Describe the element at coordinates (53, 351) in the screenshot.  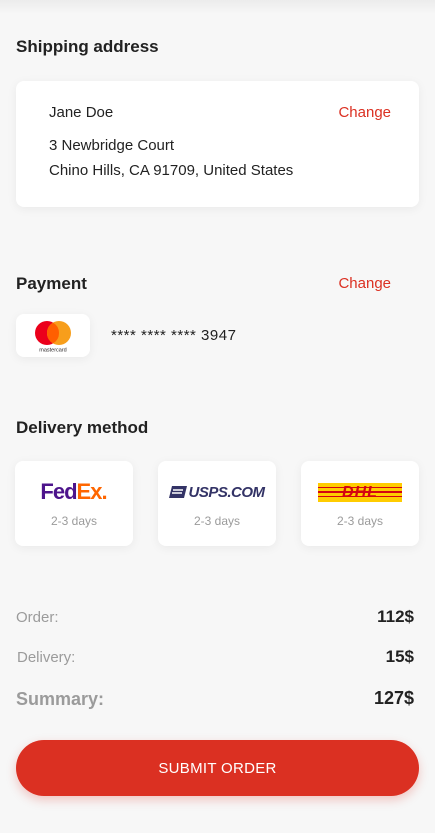
I see `mastercard-wordmark: mastercard` at that location.